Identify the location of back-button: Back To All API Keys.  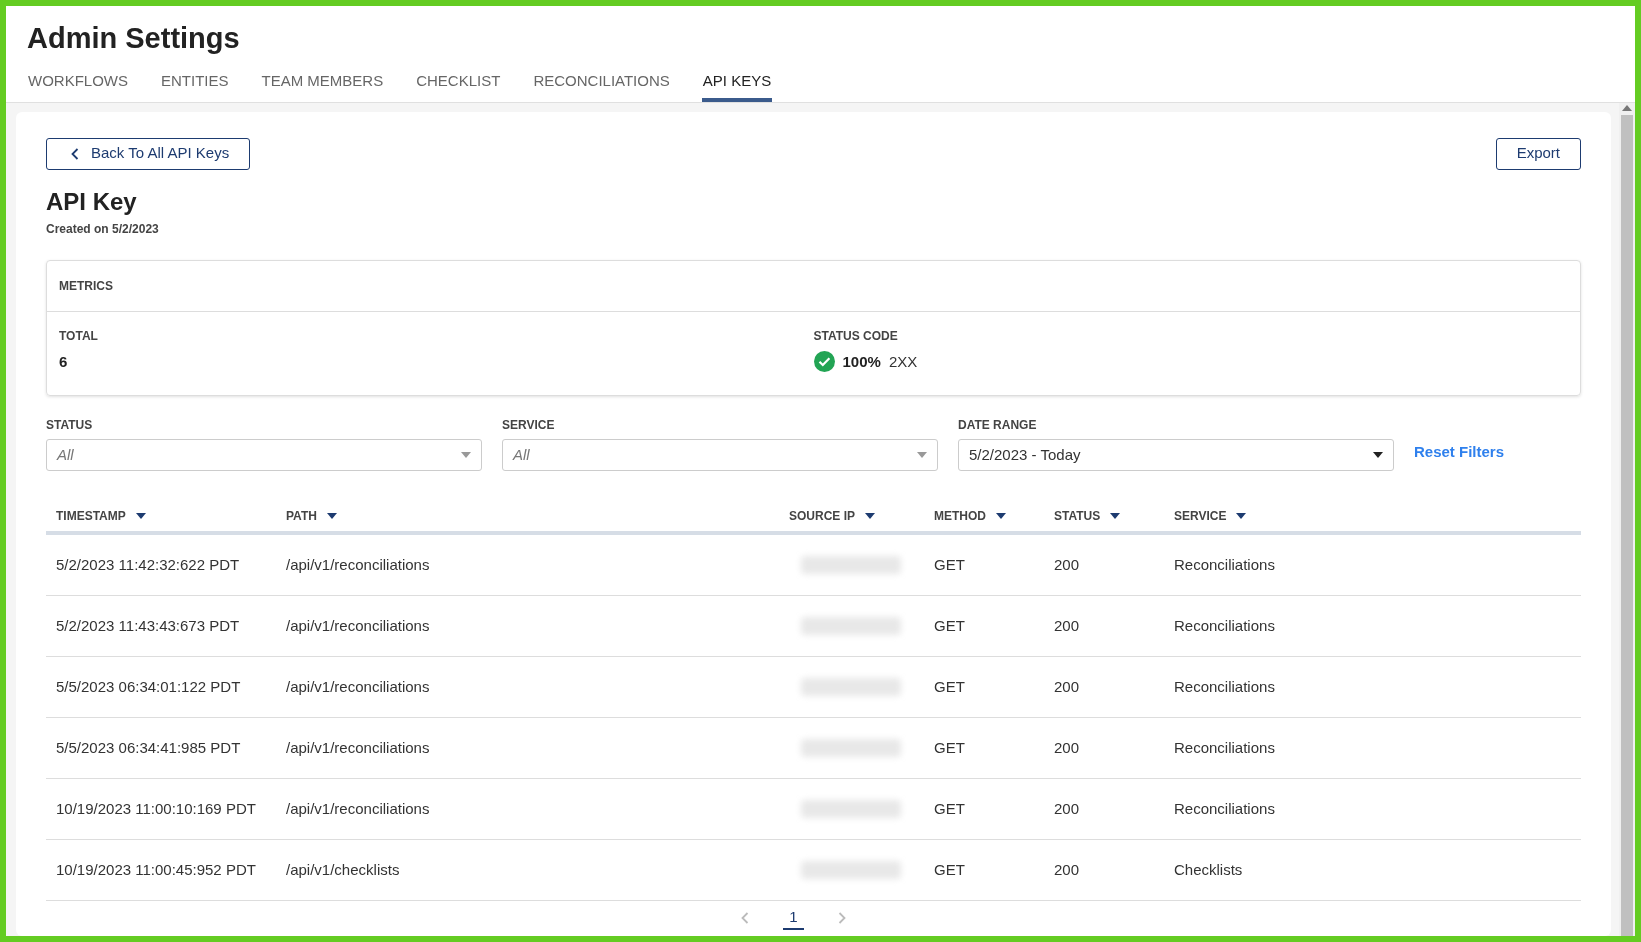
(148, 153).